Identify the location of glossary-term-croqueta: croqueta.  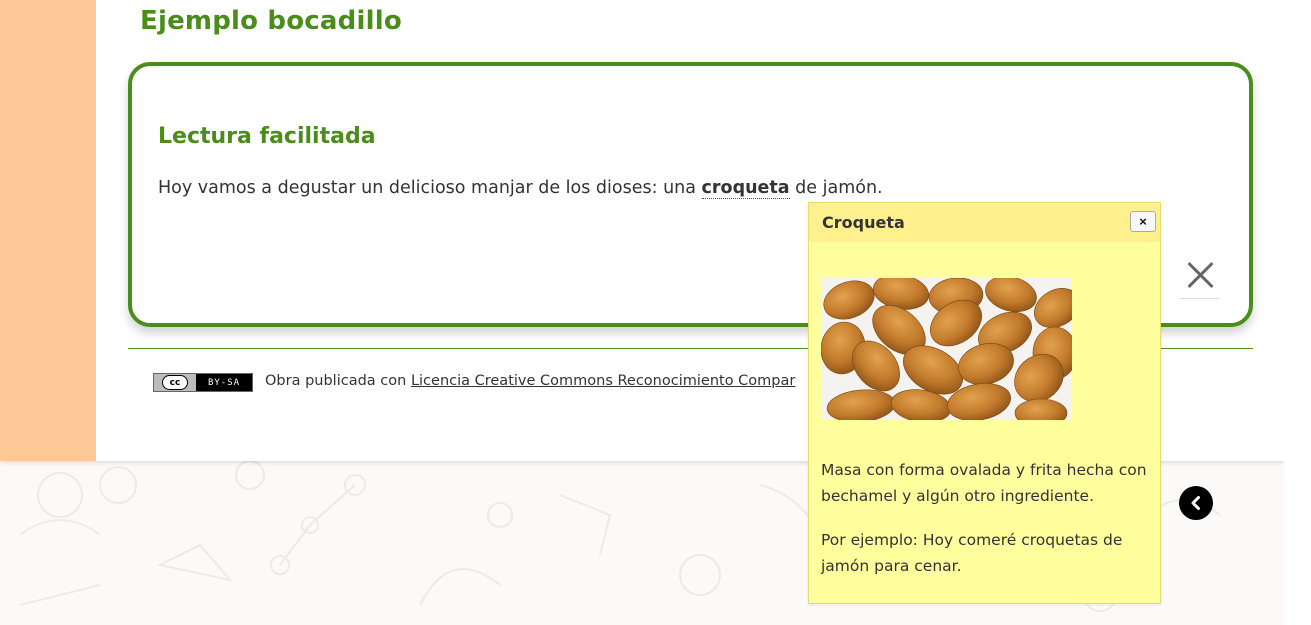
(745, 188).